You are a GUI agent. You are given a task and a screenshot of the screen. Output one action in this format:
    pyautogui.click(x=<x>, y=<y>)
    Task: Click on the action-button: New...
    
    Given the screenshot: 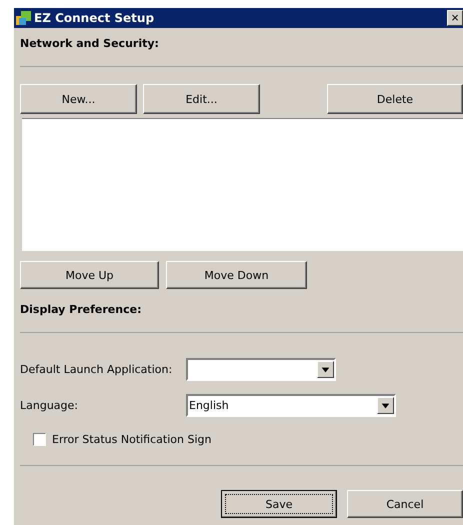 What is the action you would take?
    pyautogui.click(x=78, y=99)
    